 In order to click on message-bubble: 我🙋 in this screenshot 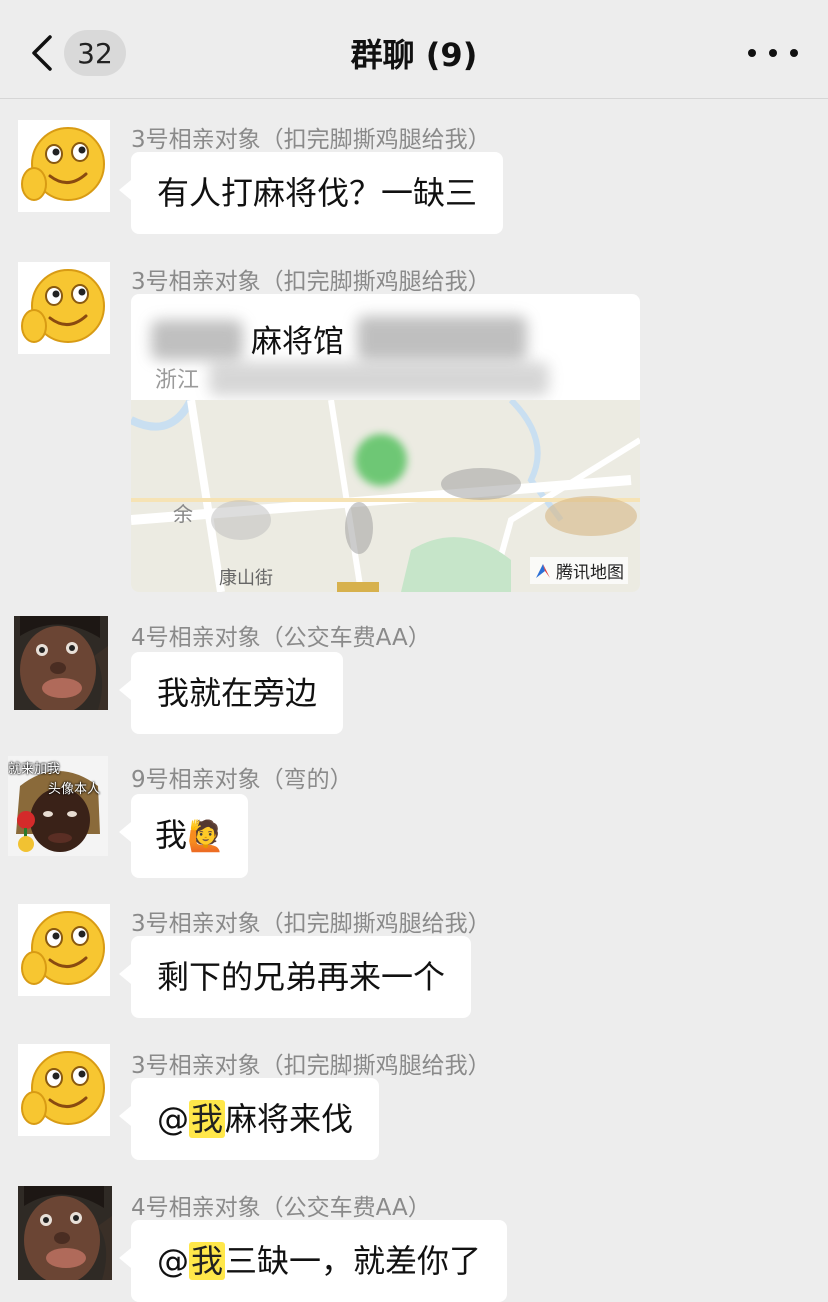, I will do `click(183, 836)`.